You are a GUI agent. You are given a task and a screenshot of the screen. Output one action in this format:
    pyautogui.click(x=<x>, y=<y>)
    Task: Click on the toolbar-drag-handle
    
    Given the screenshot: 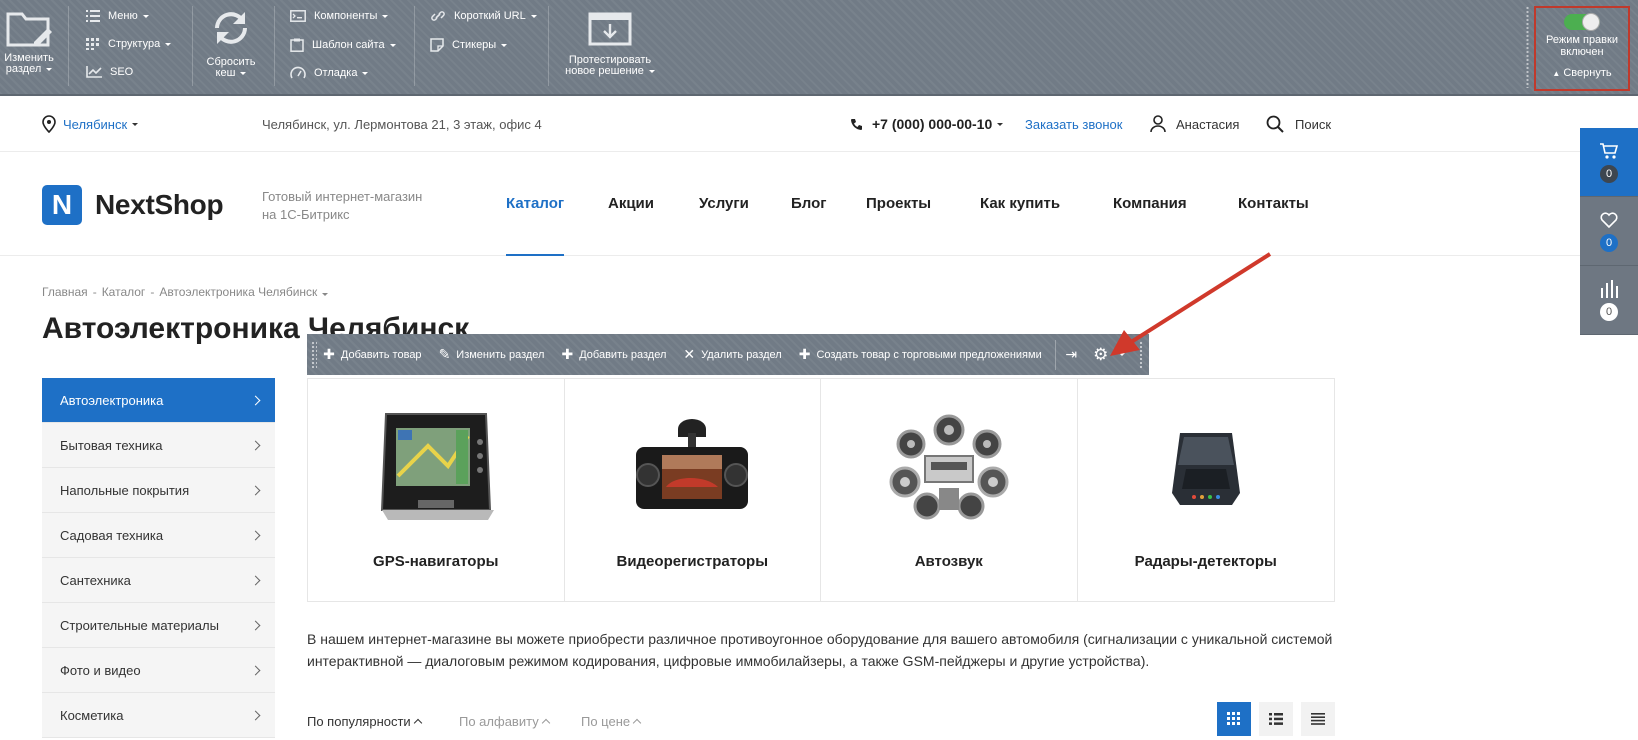 What is the action you would take?
    pyautogui.click(x=314, y=354)
    